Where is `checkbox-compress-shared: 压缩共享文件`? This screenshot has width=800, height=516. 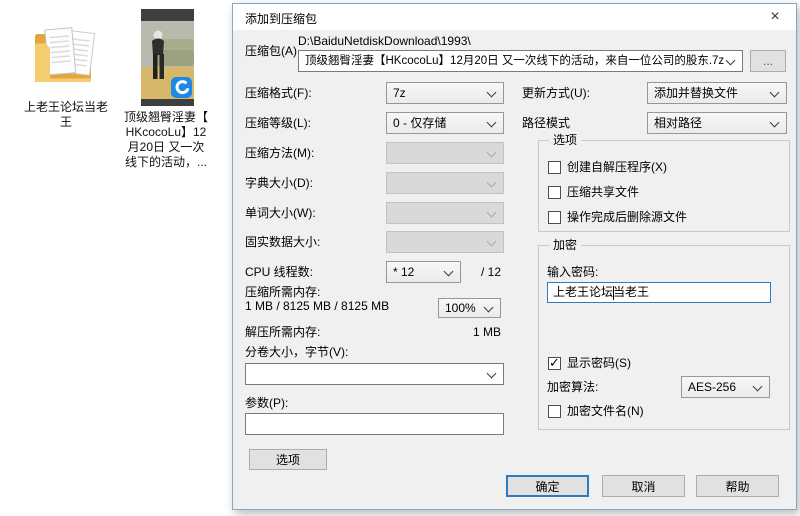 checkbox-compress-shared: 压缩共享文件 is located at coordinates (593, 192).